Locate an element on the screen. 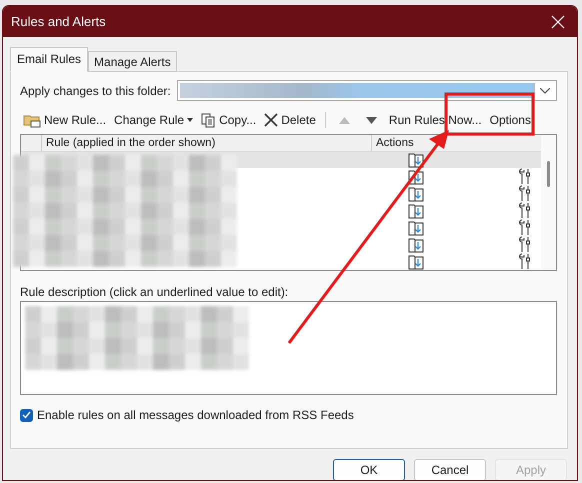 The height and width of the screenshot is (483, 582). chevron-down-icon is located at coordinates (545, 91).